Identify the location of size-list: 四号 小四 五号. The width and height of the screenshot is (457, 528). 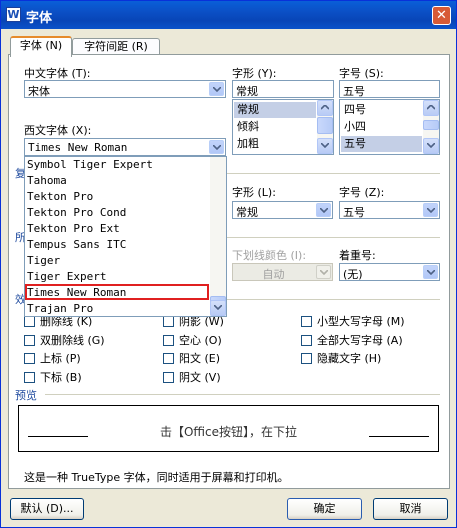
(389, 127).